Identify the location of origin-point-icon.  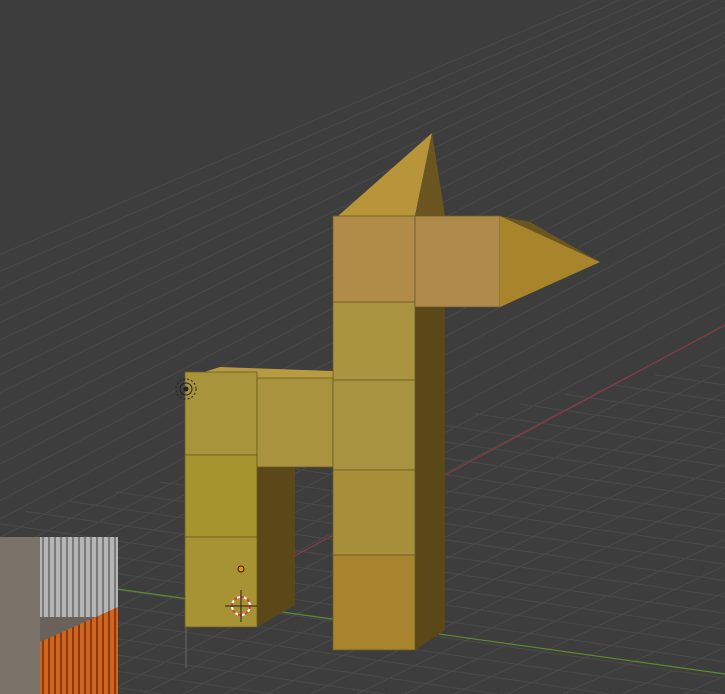
(241, 569).